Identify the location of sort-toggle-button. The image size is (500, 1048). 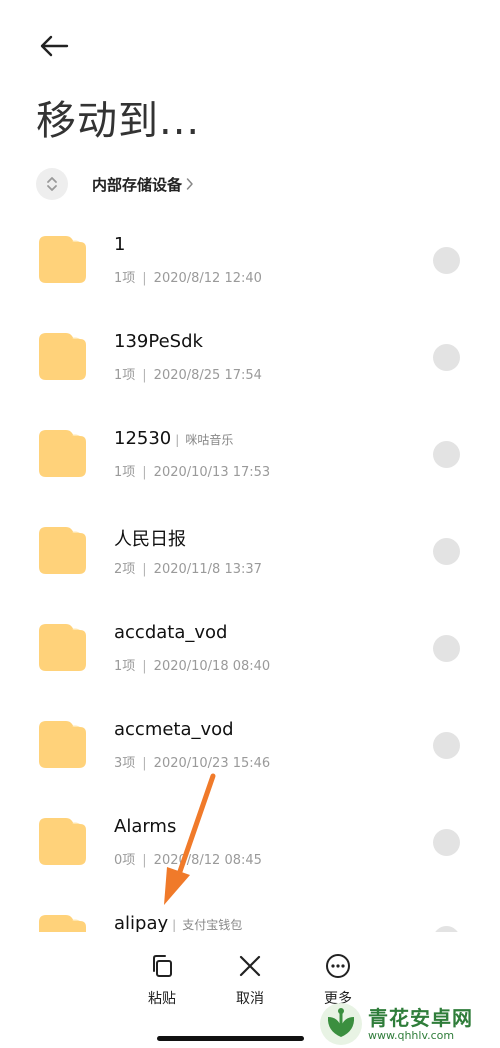
(52, 184).